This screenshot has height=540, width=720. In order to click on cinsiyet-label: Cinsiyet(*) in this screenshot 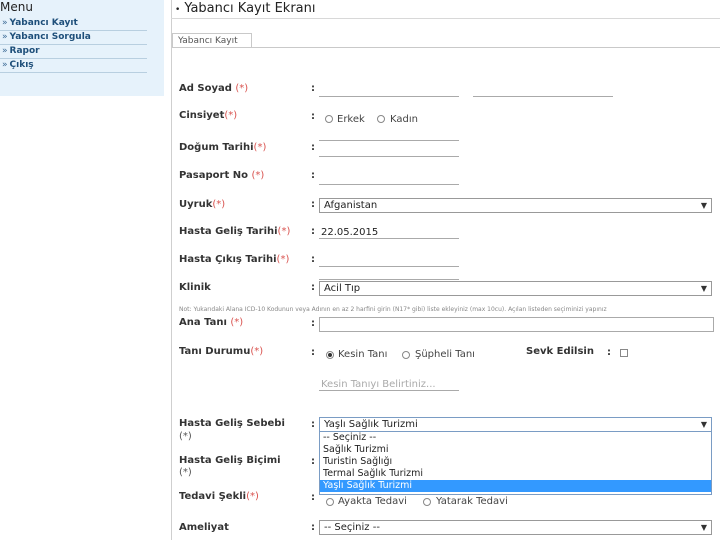, I will do `click(208, 115)`.